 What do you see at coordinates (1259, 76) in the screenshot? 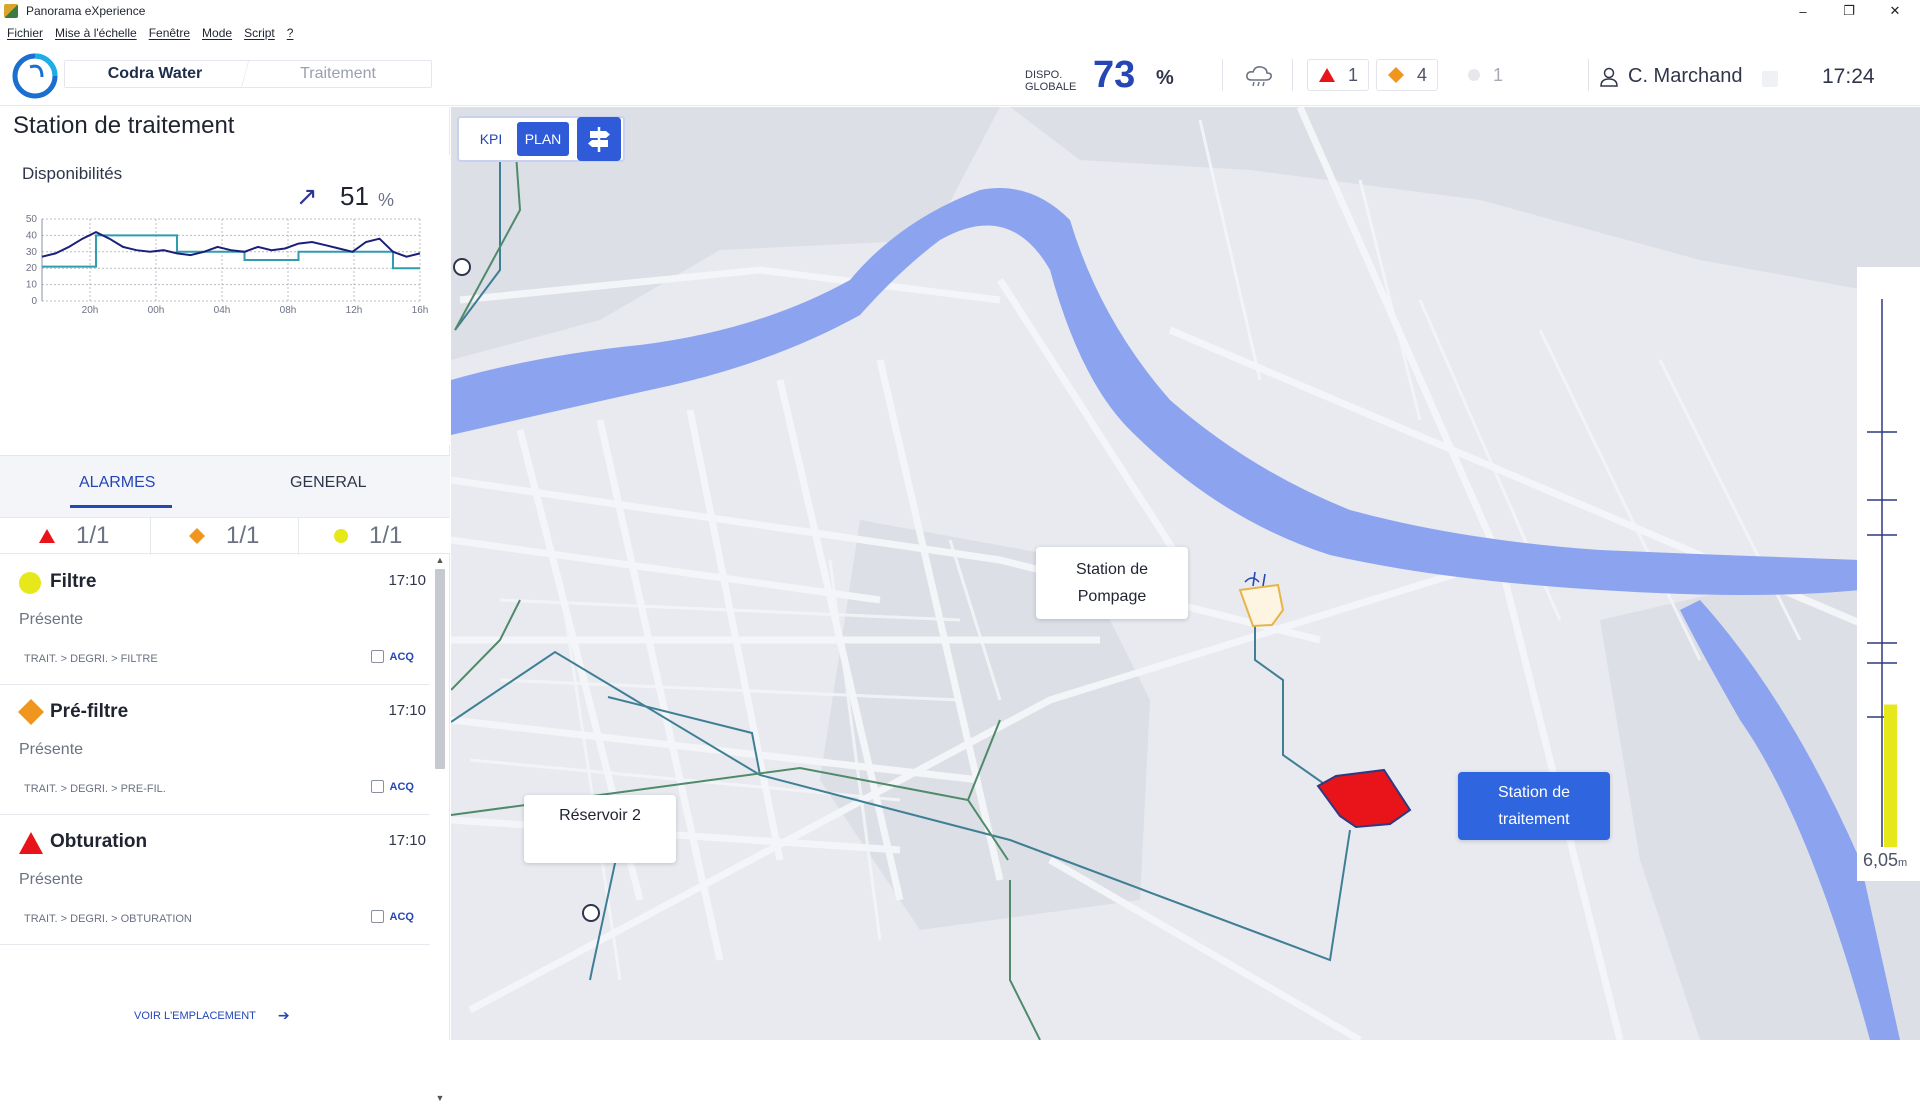
I see `cloud-rain-icon` at bounding box center [1259, 76].